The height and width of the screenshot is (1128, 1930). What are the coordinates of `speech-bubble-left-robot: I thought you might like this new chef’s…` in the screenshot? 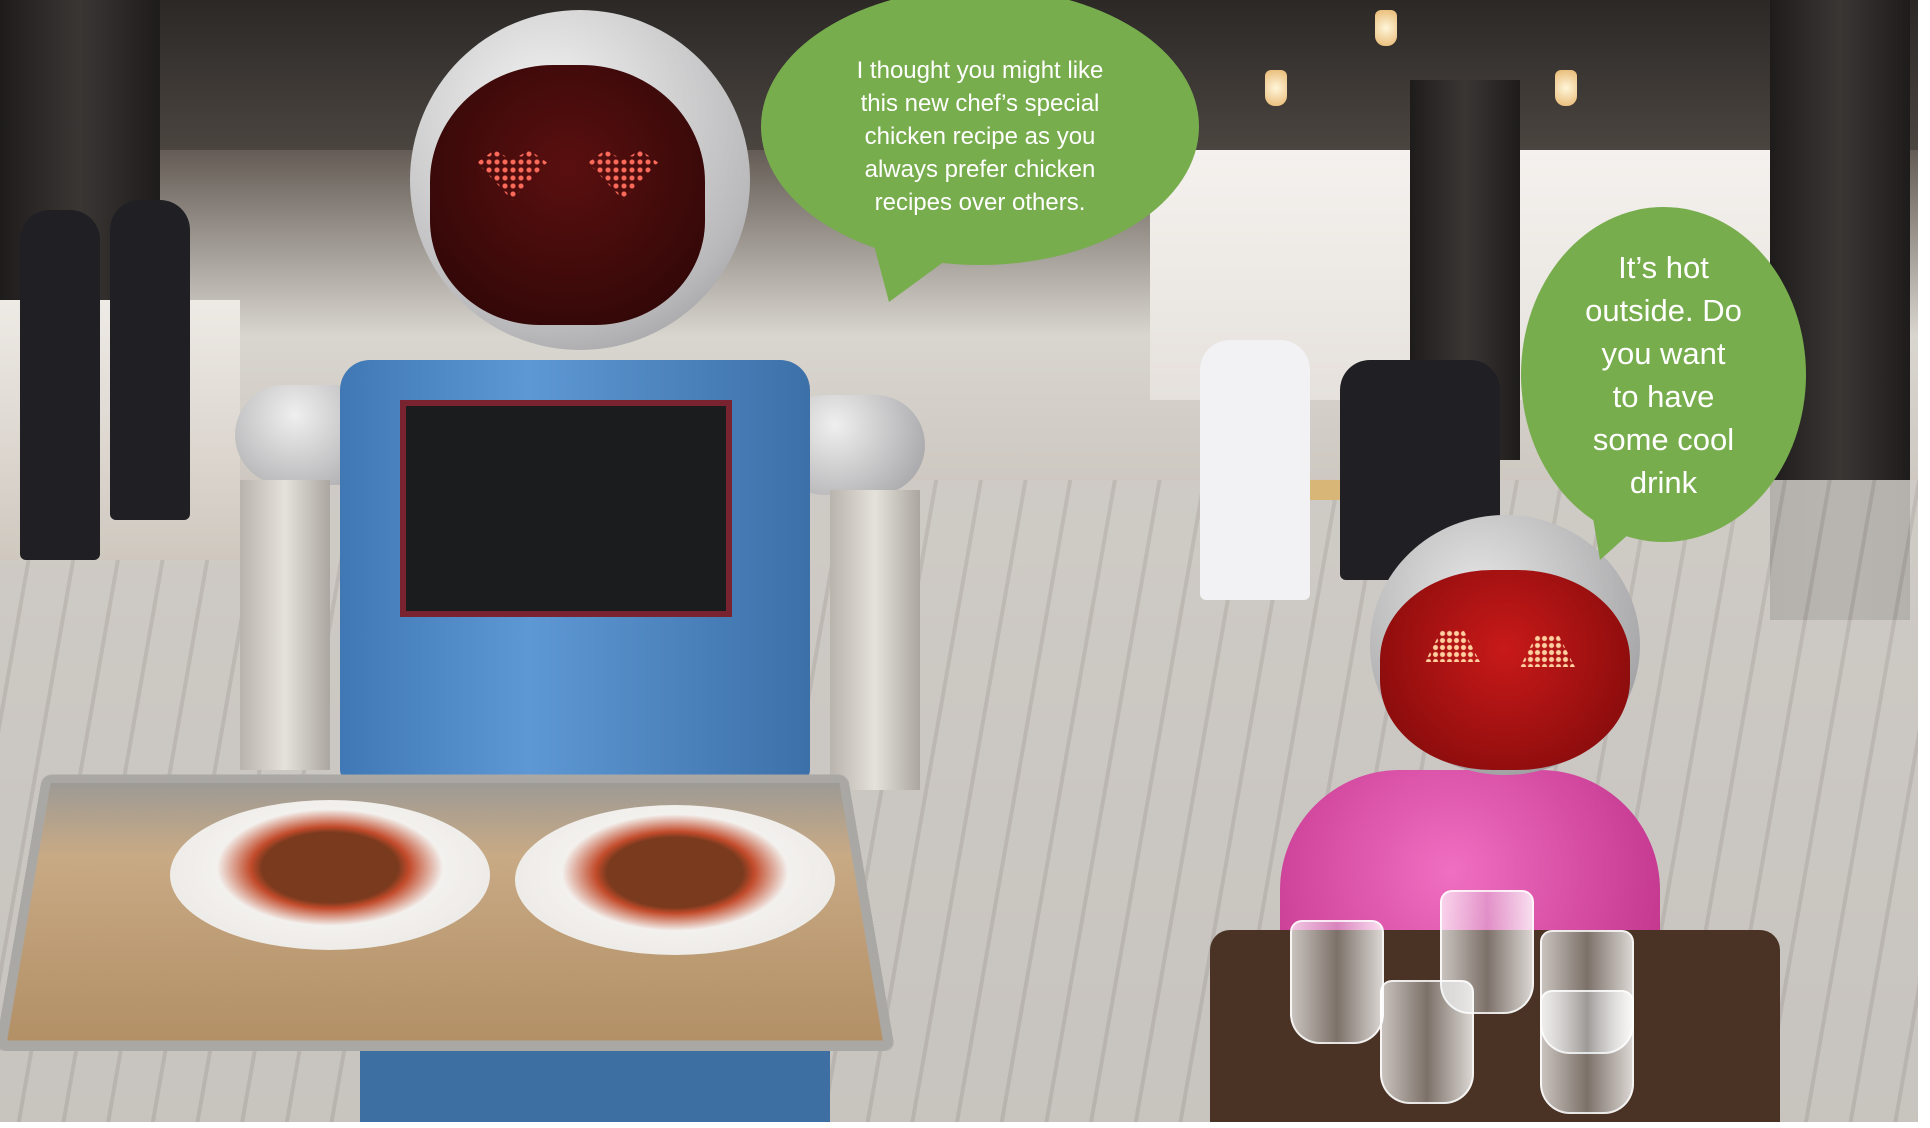 It's located at (980, 132).